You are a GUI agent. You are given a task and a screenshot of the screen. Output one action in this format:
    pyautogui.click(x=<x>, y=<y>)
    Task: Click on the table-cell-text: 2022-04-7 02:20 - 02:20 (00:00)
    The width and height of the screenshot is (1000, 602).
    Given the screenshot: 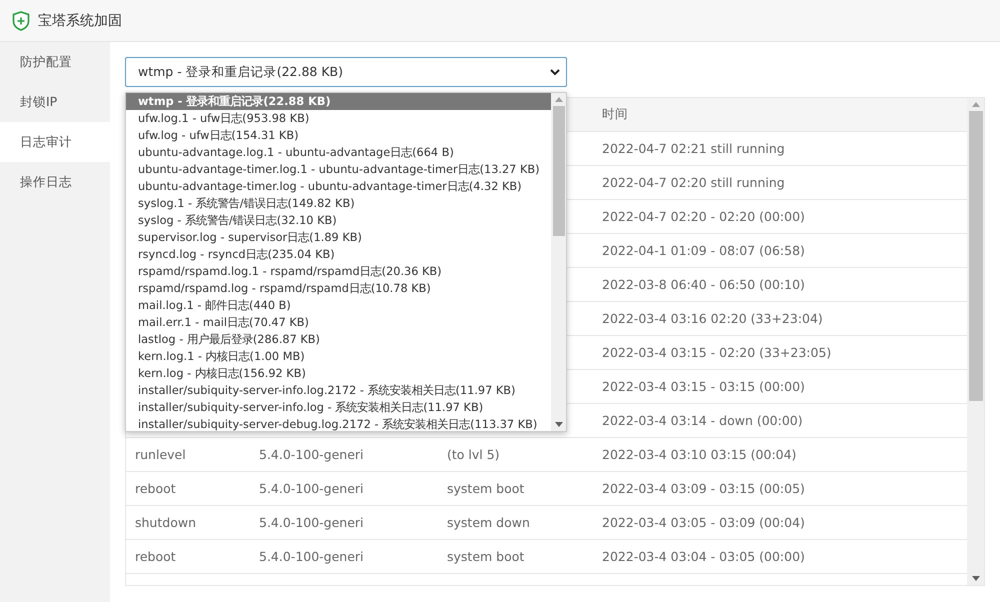 What is the action you would take?
    pyautogui.click(x=703, y=216)
    